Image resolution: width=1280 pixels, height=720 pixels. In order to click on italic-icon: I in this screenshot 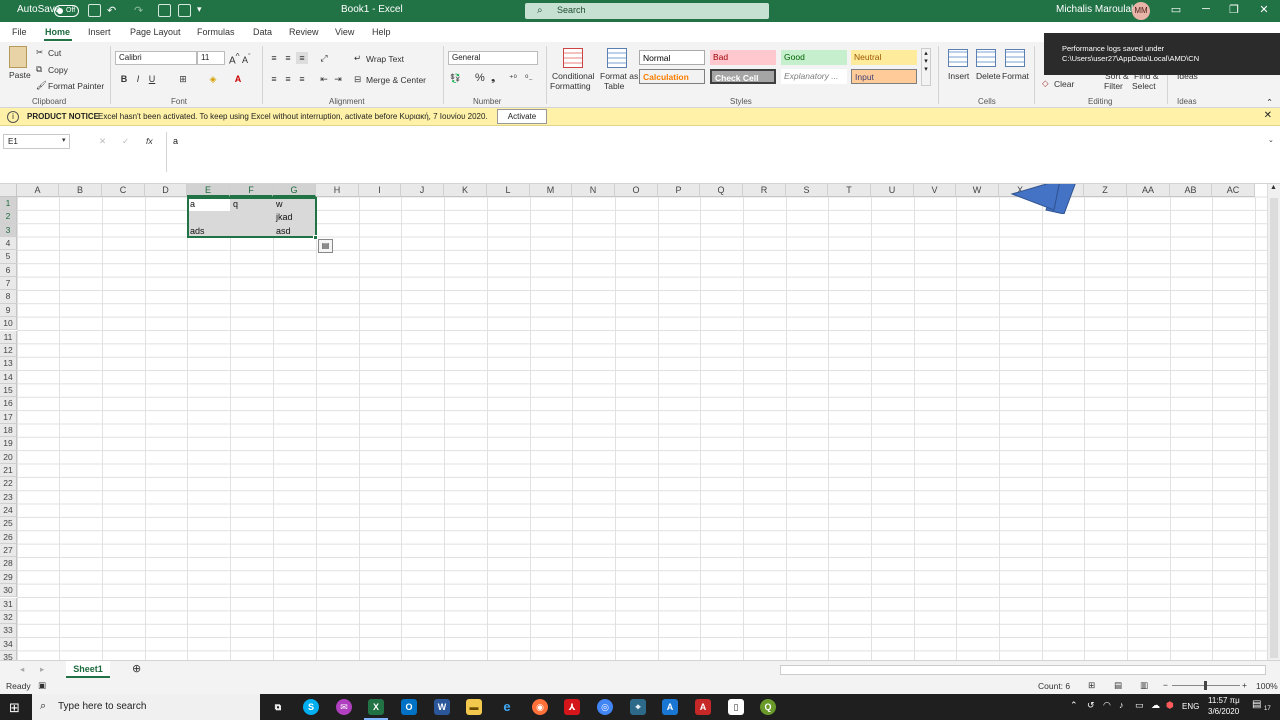, I will do `click(138, 79)`.